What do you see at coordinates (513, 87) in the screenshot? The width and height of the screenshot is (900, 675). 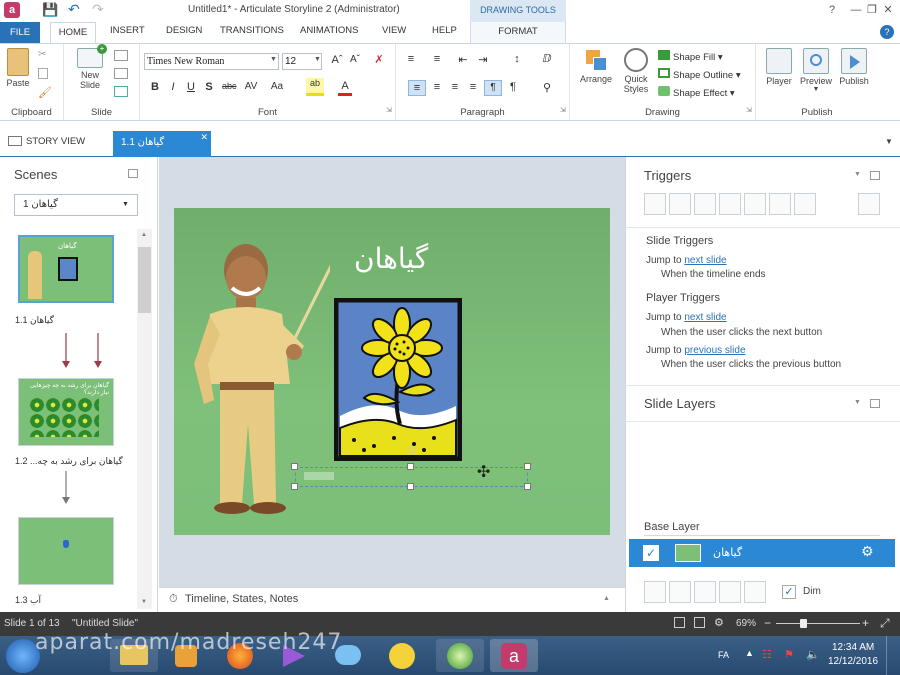 I see `rtl-direction-icon: ¶` at bounding box center [513, 87].